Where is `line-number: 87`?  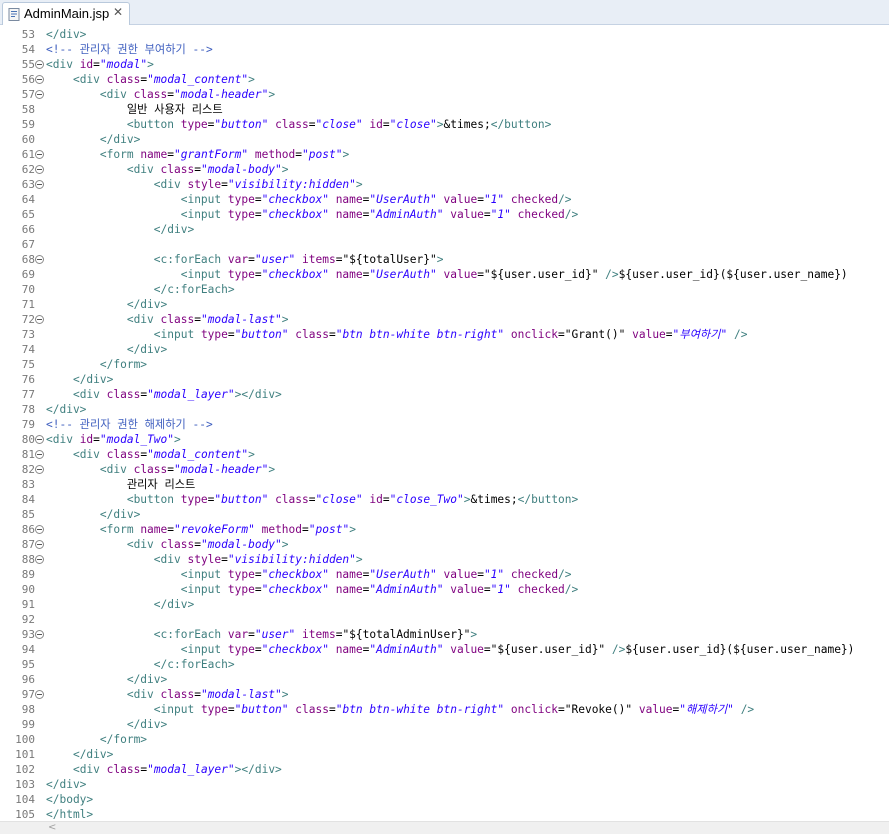 line-number: 87 is located at coordinates (28, 544).